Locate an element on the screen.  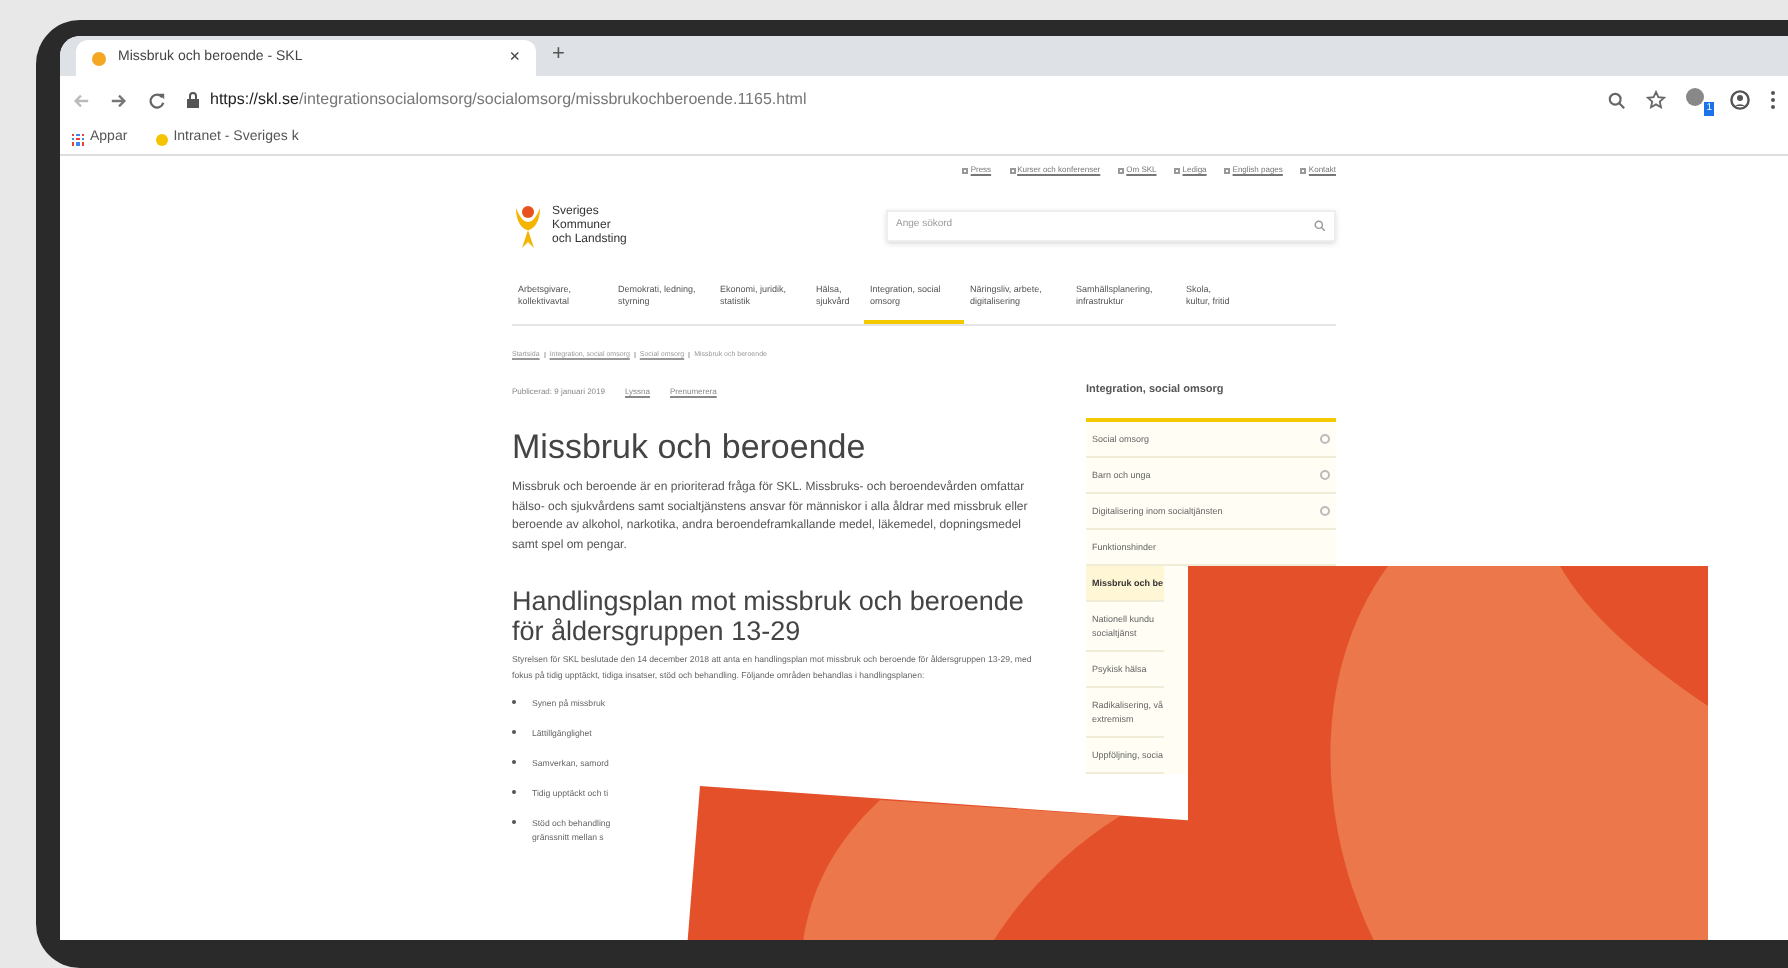
extension-icon is located at coordinates (1695, 97).